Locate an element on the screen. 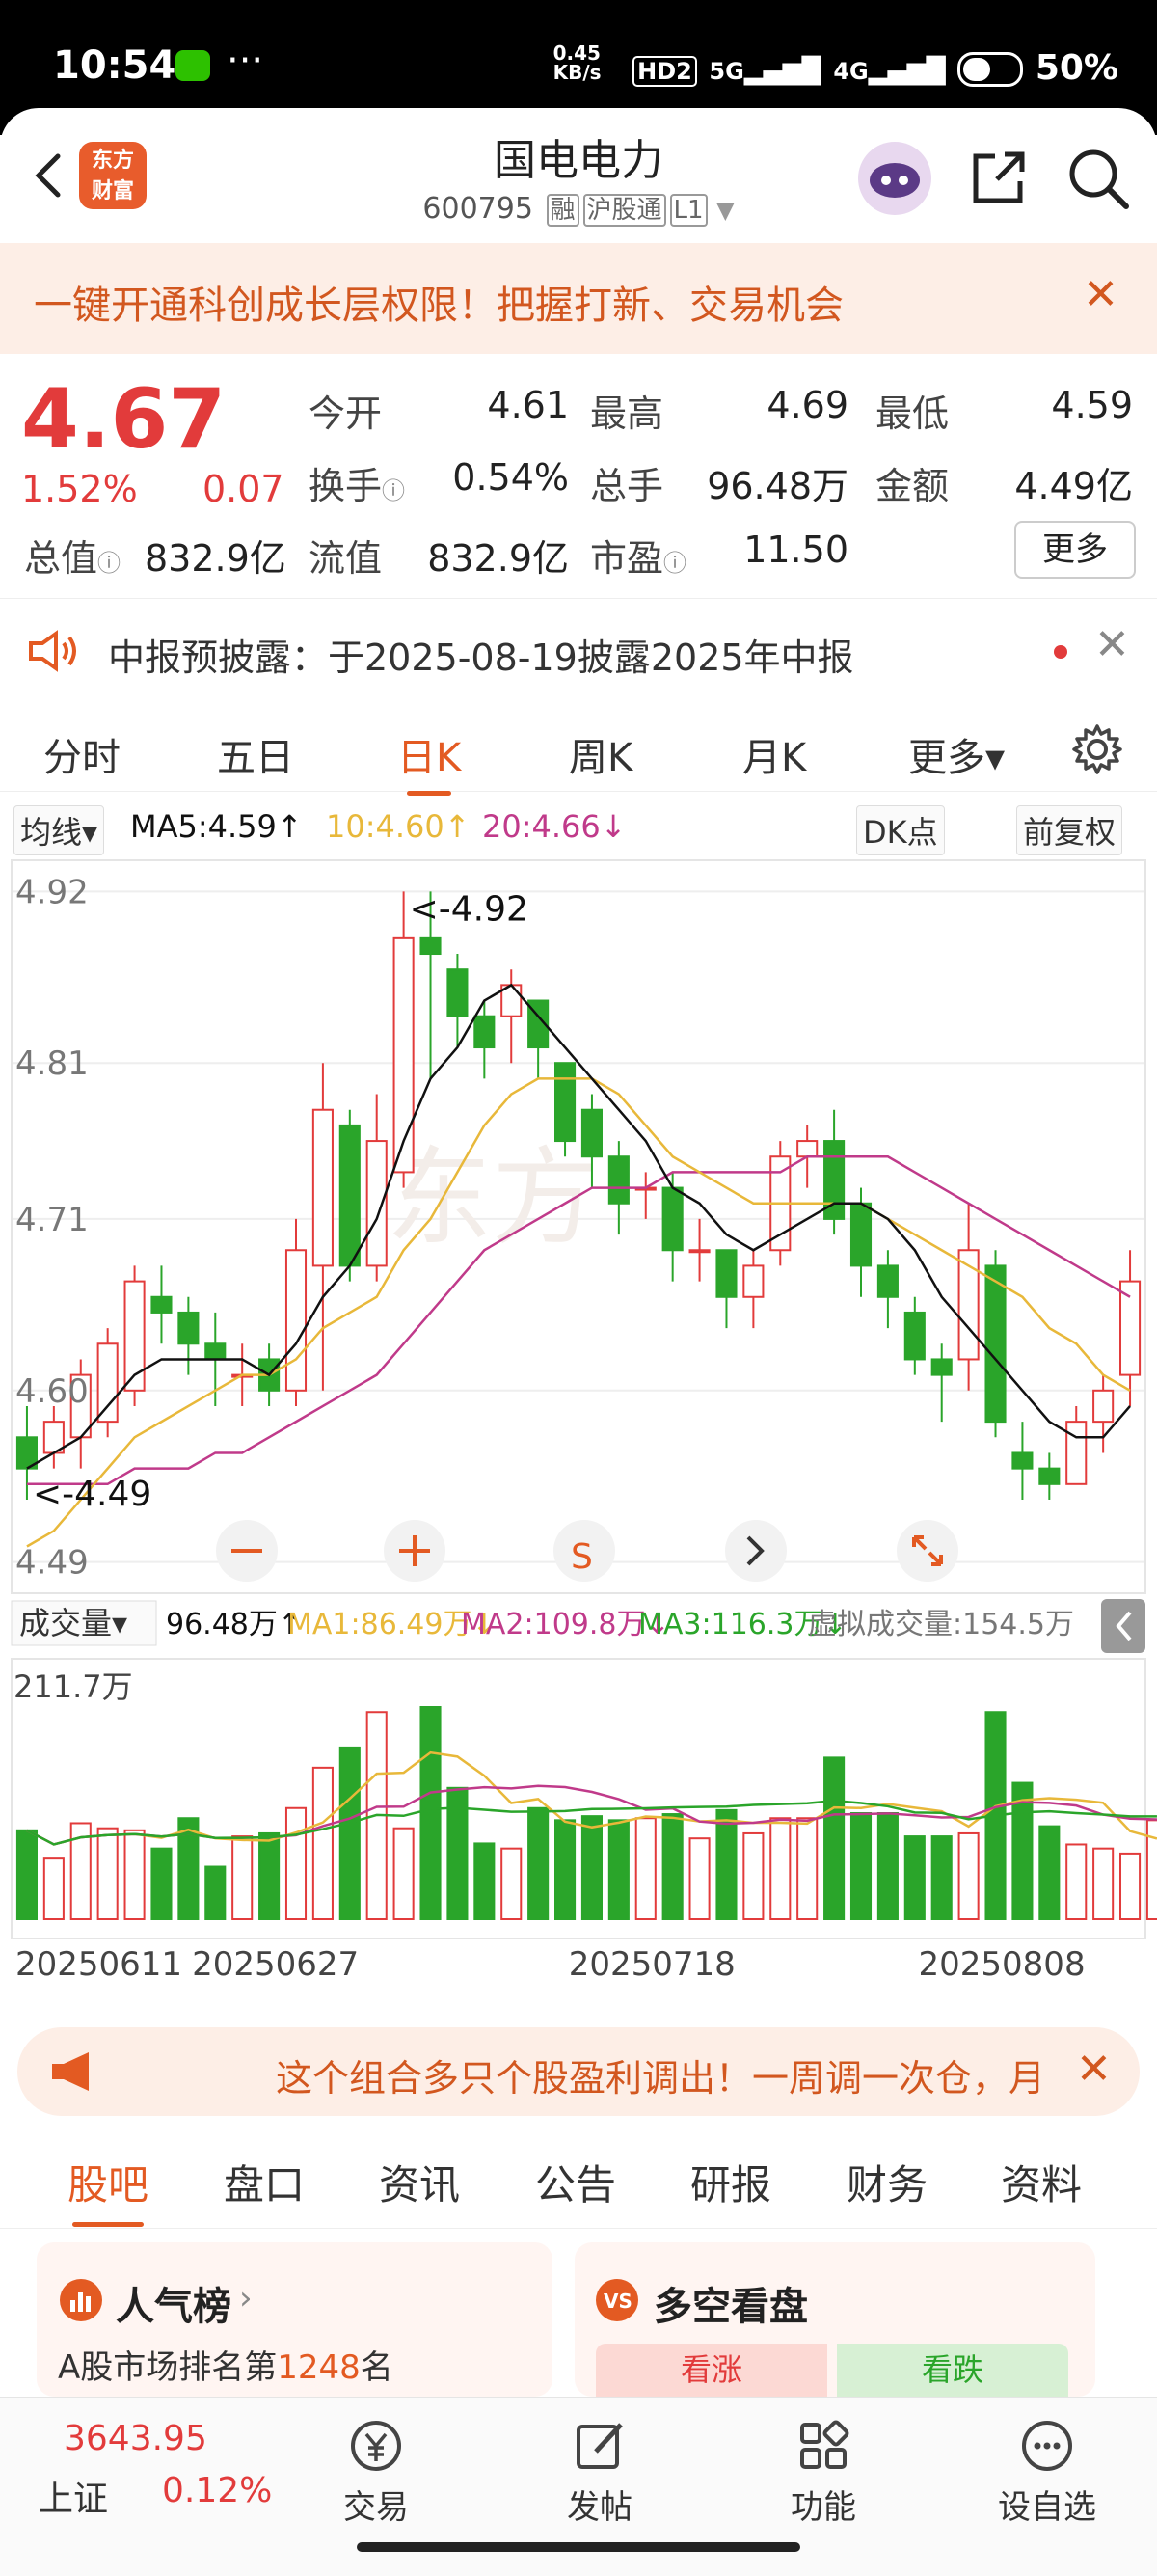 This screenshot has height=2576, width=1157. bull-bear-title: 多空看盘 is located at coordinates (731, 2307).